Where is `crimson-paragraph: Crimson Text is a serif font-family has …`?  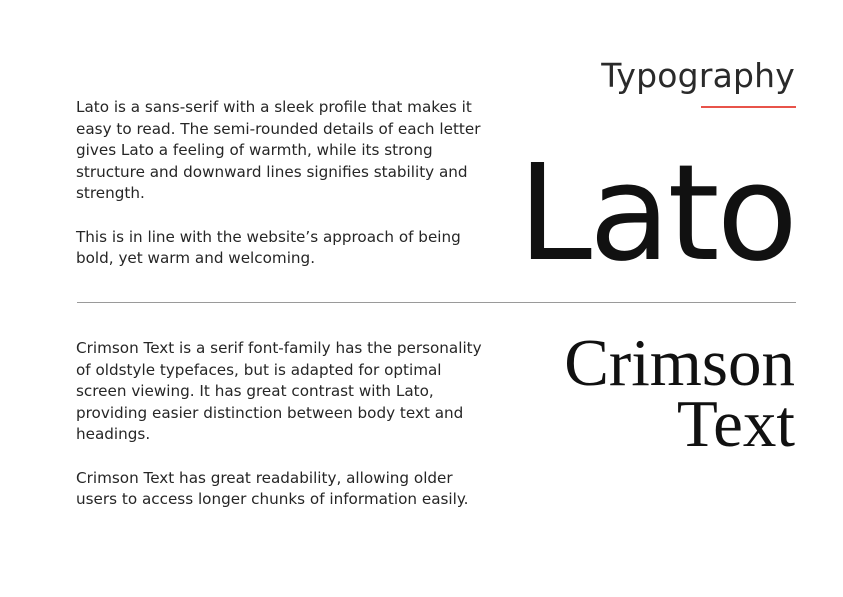
crimson-paragraph: Crimson Text is a serif font-family has … is located at coordinates (279, 391).